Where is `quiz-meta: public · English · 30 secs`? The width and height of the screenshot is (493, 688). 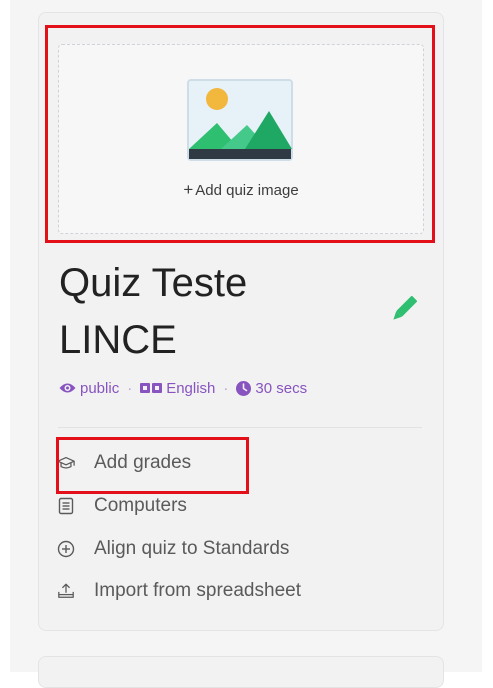
quiz-meta: public · English · 30 secs is located at coordinates (183, 388).